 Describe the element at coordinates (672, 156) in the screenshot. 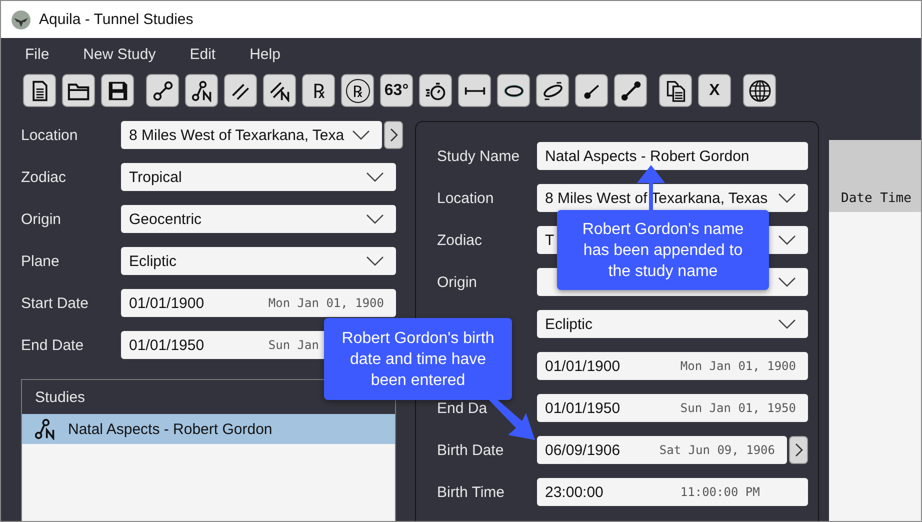

I see `input-field: Natal Aspects - Robert Gordon` at that location.